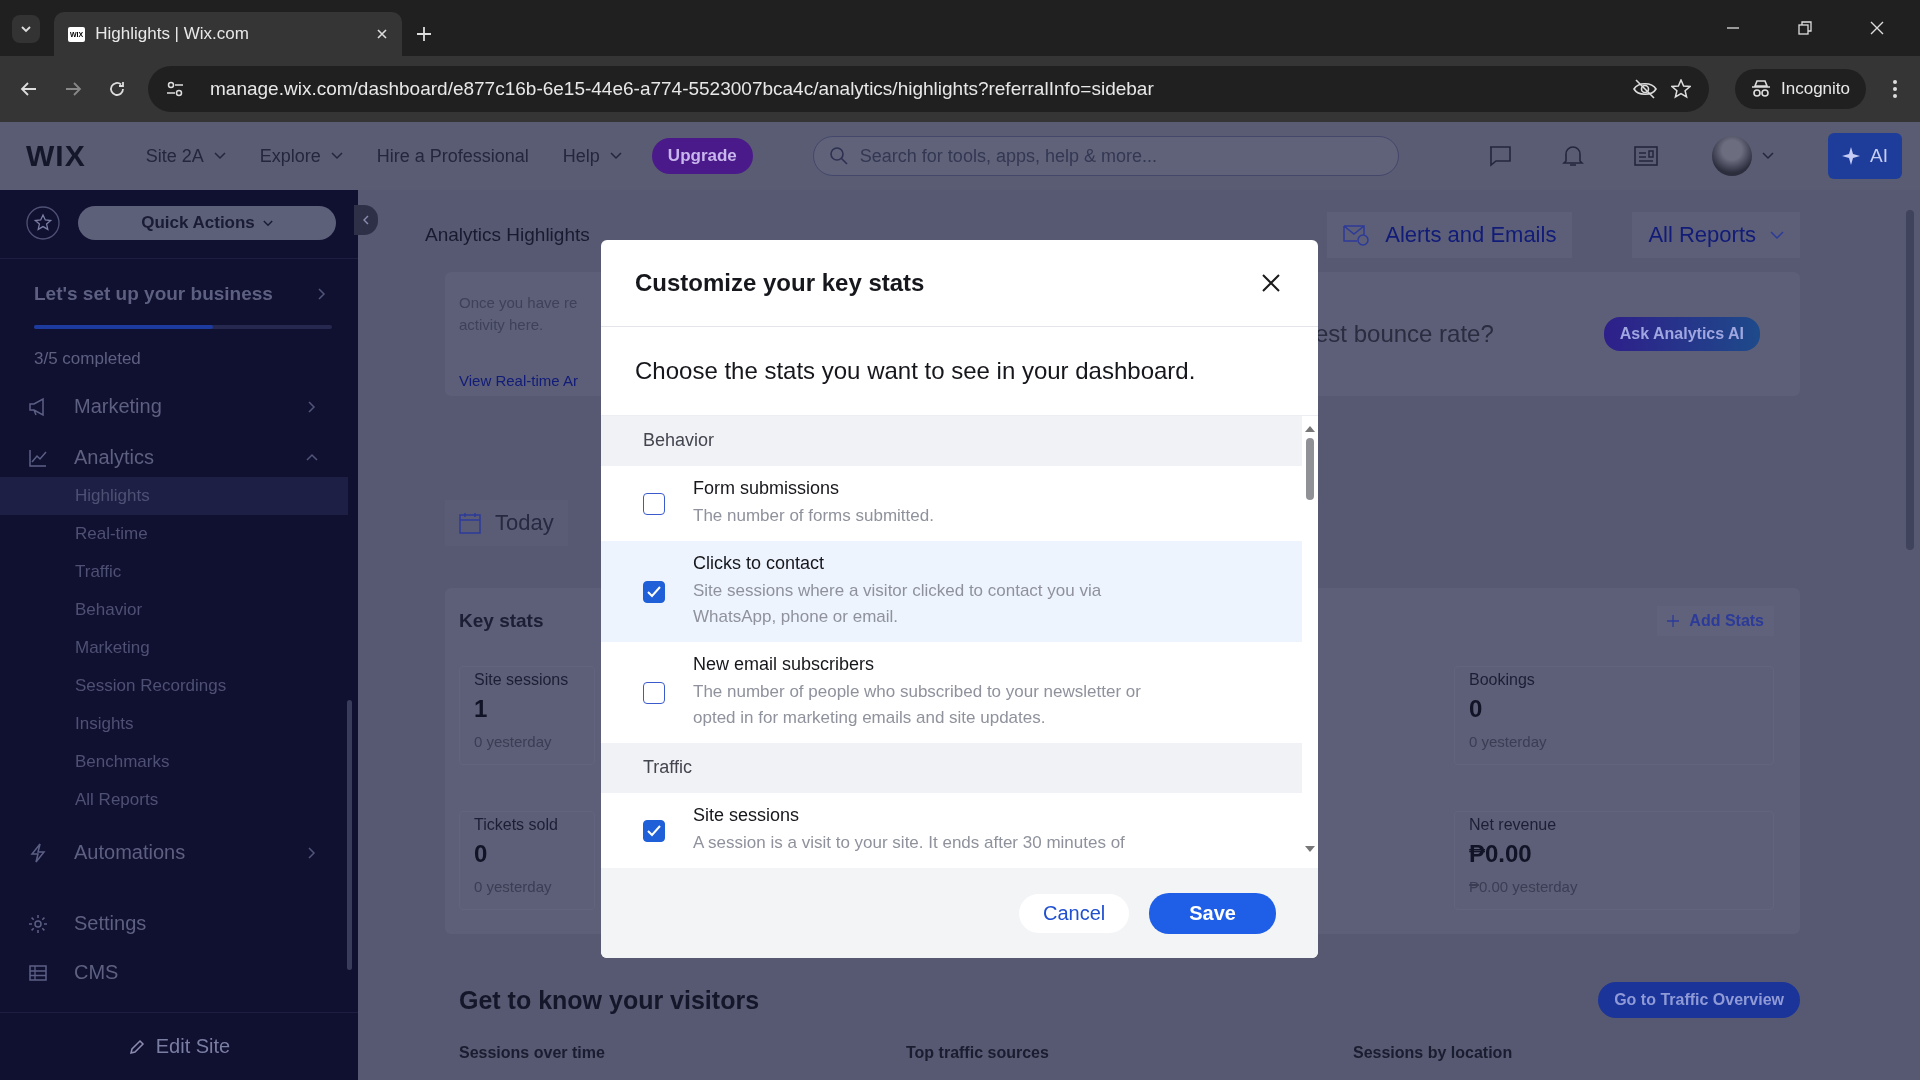 This screenshot has height=1080, width=1920. I want to click on option-description: A session is a visit to your site. It ends after 30 minutes of, so click(909, 843).